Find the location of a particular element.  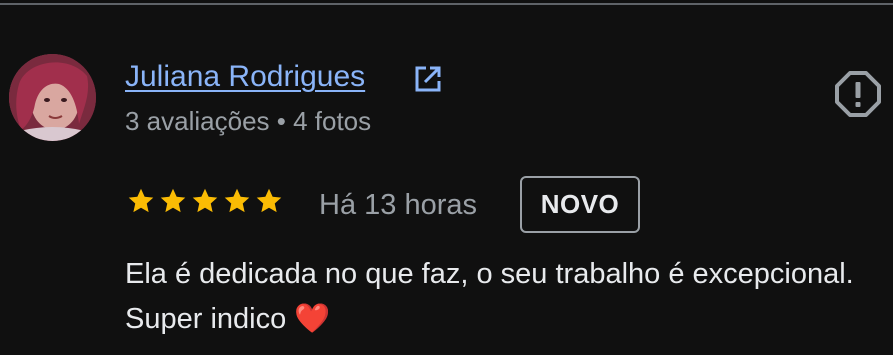

review-time: Há 13 horas is located at coordinates (398, 205).